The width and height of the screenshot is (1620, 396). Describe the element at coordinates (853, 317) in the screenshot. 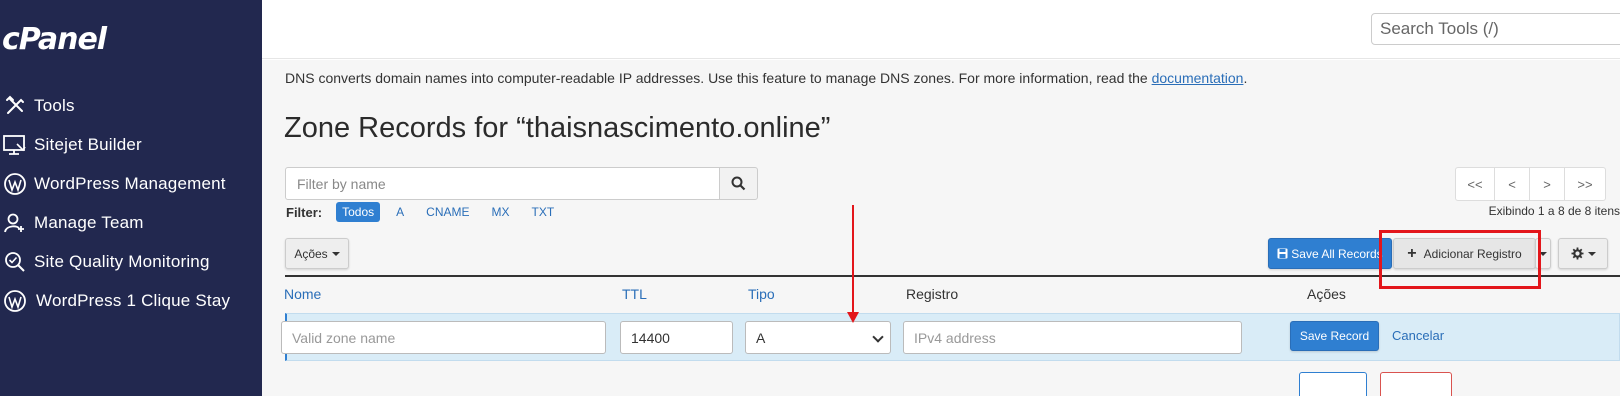

I see `annotation-arrow-head` at that location.